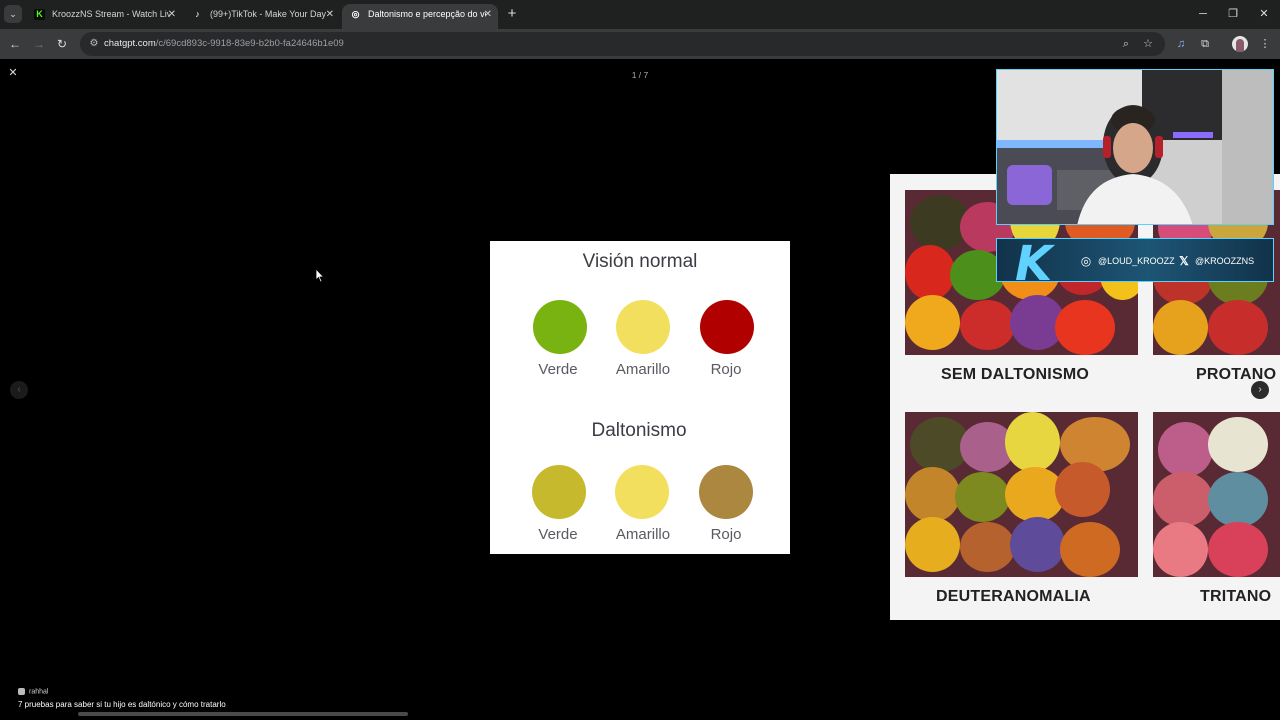 This screenshot has height=720, width=1280. Describe the element at coordinates (94, 44) in the screenshot. I see `site-info-icon: ⚙` at that location.